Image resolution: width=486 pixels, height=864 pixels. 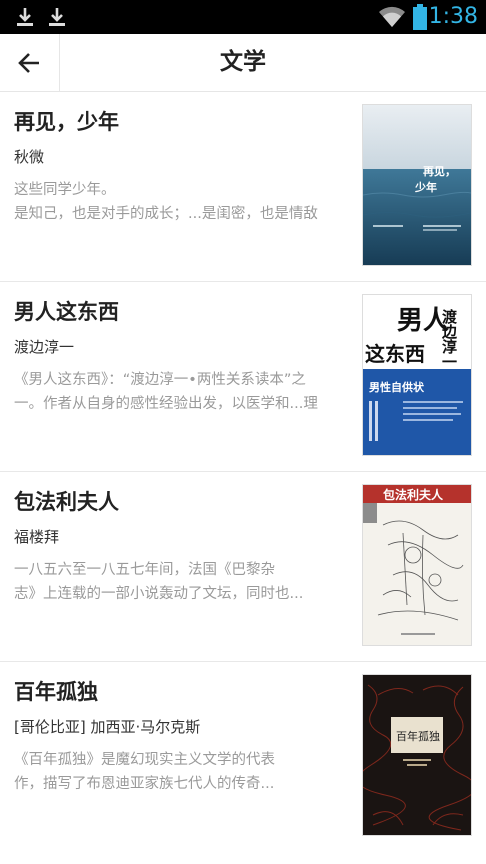 I want to click on description-line: 《百年孤独》是魔幻现实主义文学的代表, so click(x=144, y=760).